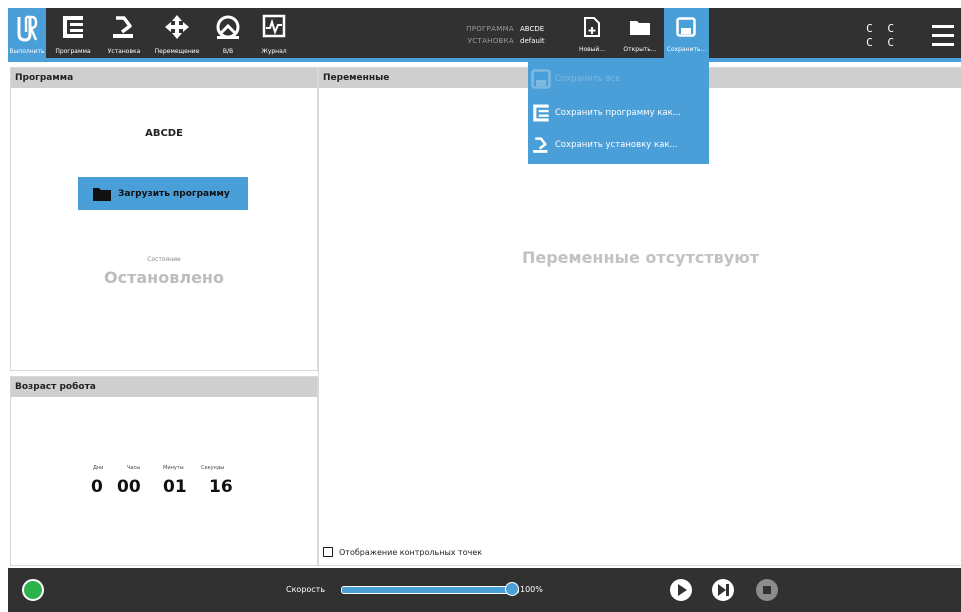 The width and height of the screenshot is (961, 612). What do you see at coordinates (164, 133) in the screenshot?
I see `program-name: ABCDE` at bounding box center [164, 133].